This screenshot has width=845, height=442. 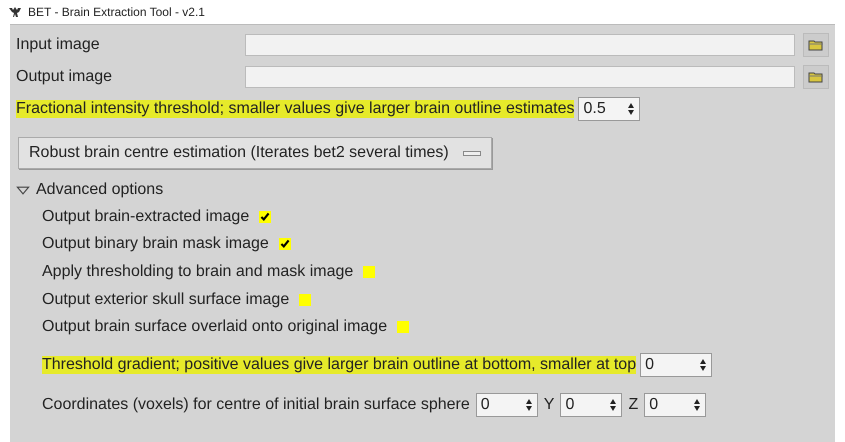 I want to click on expand-triangle-icon, so click(x=23, y=190).